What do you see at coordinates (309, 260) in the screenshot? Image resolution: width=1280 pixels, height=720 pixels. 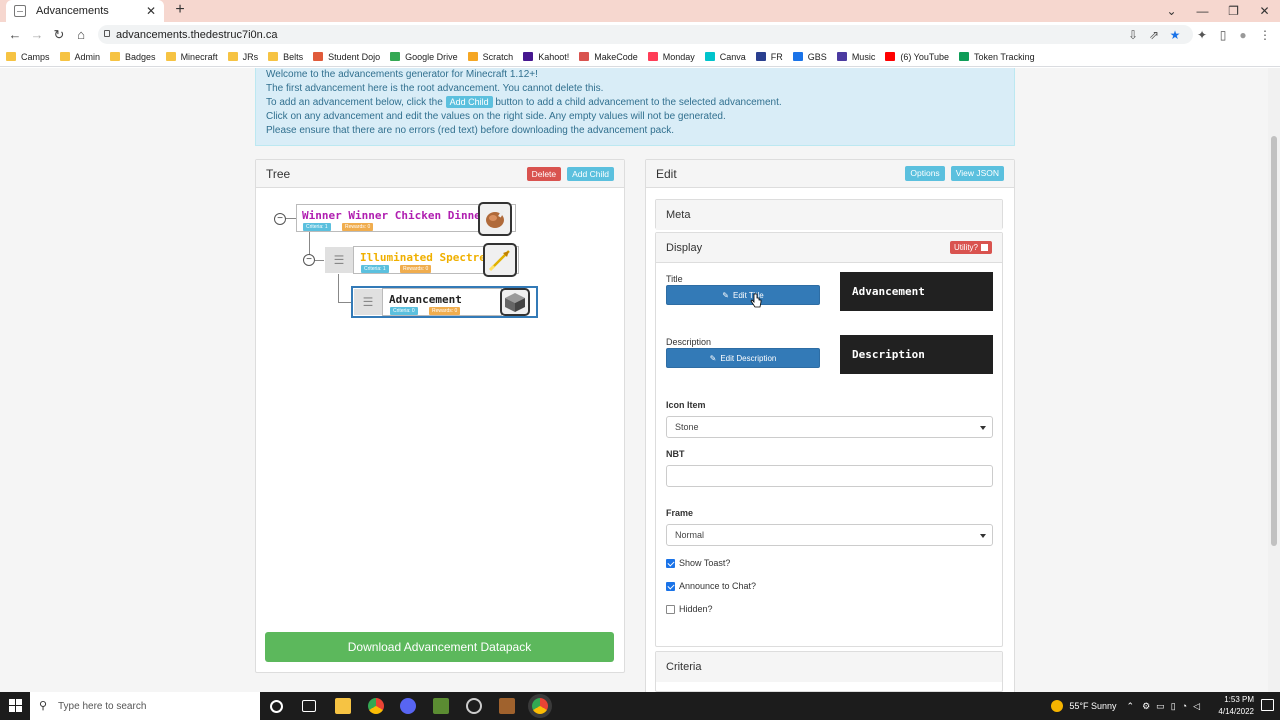 I see `collapse-child-icon: −` at bounding box center [309, 260].